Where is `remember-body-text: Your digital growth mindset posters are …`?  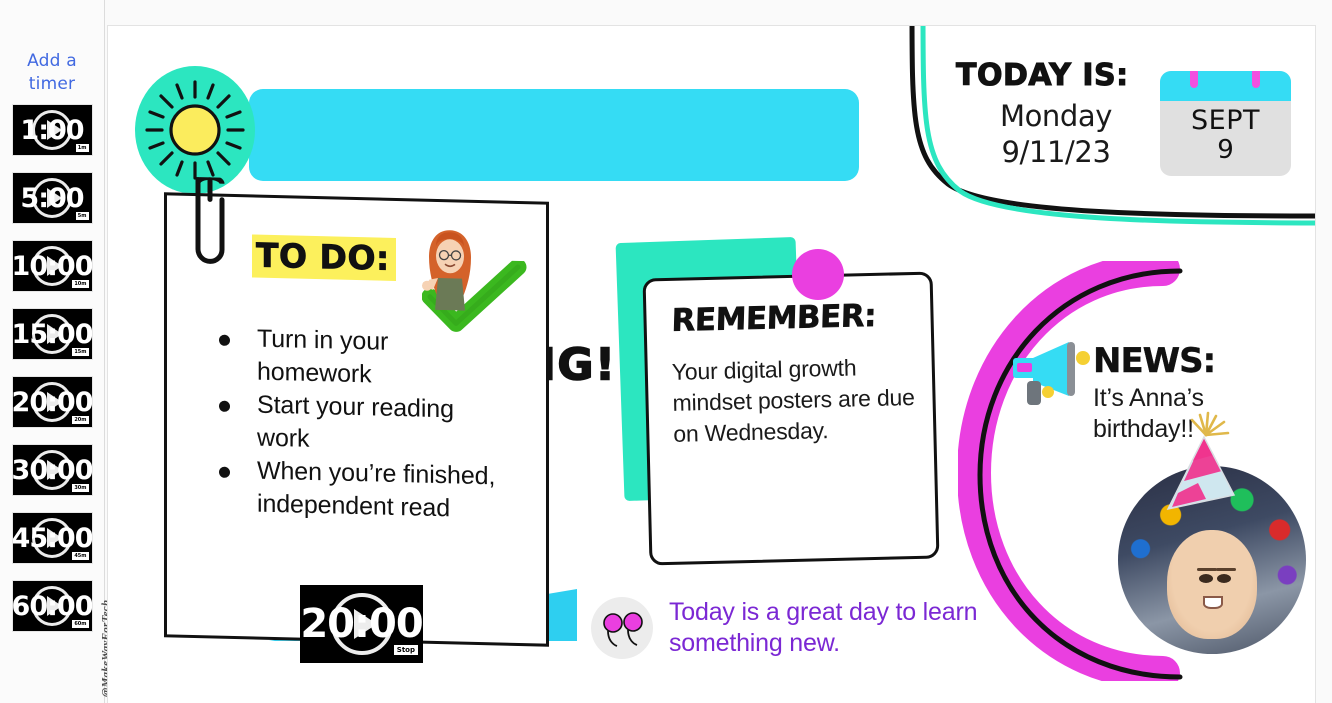
remember-body-text: Your digital growth mindset posters are … is located at coordinates (793, 400).